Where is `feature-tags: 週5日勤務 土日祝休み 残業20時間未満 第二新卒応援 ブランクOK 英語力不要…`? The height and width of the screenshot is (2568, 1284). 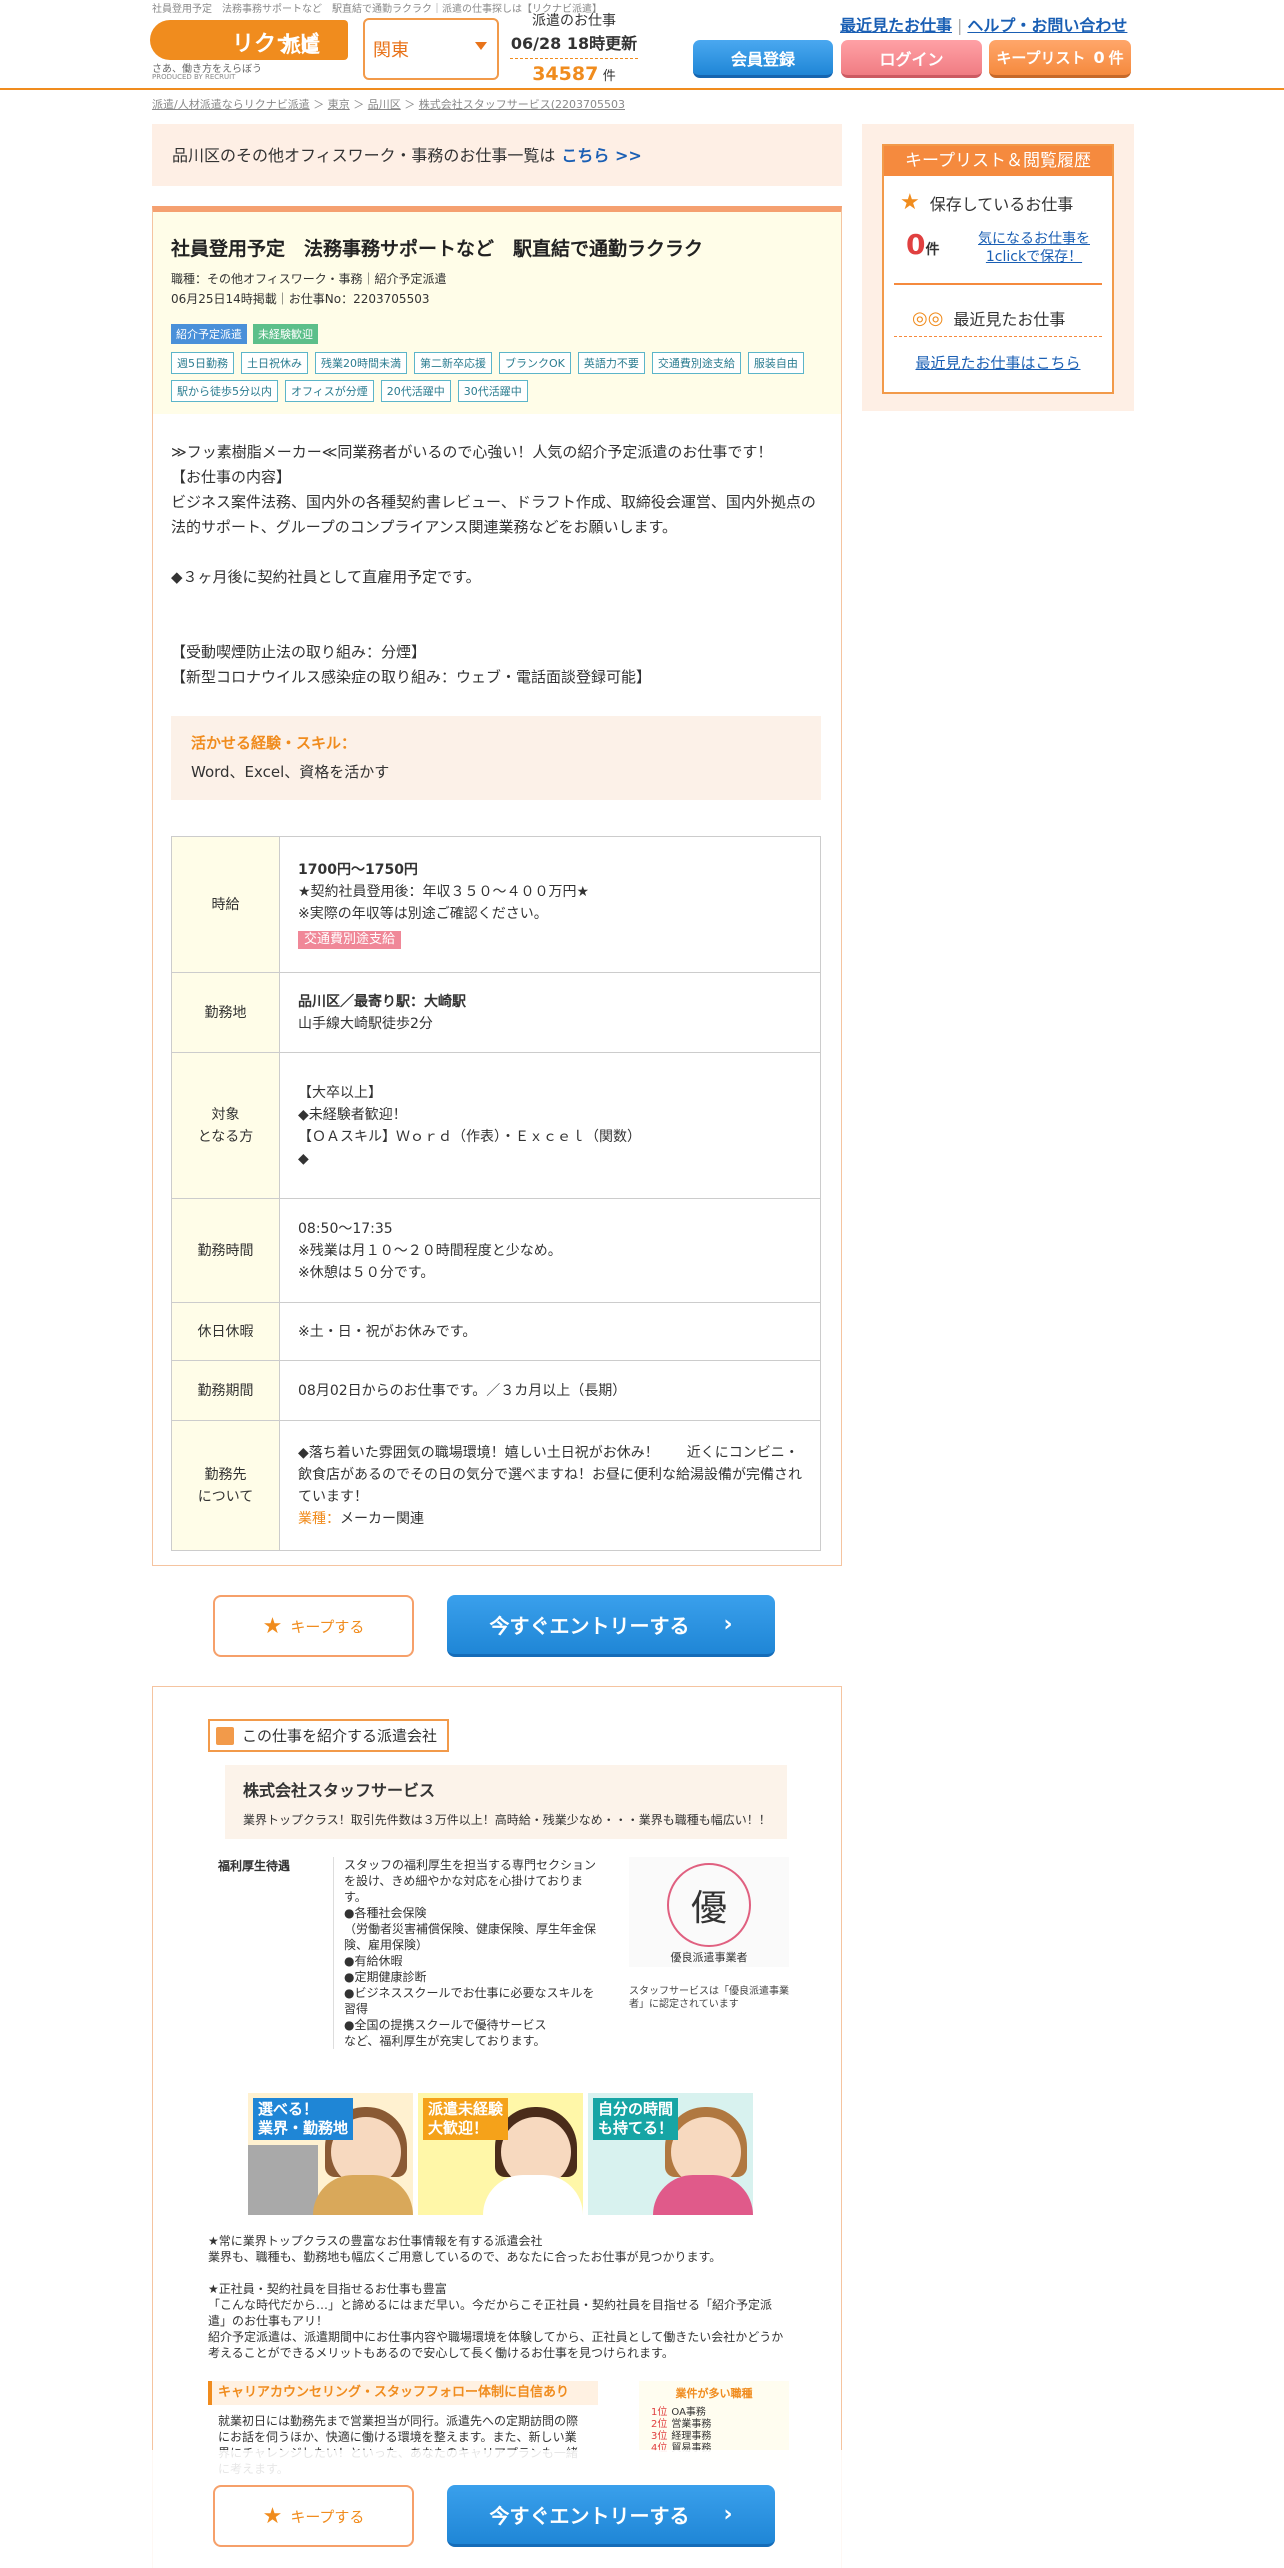
feature-tags: 週5日勤務 土日祝休み 残業20時間未満 第二新卒応援 ブランクOK 英語力不要… is located at coordinates (496, 377).